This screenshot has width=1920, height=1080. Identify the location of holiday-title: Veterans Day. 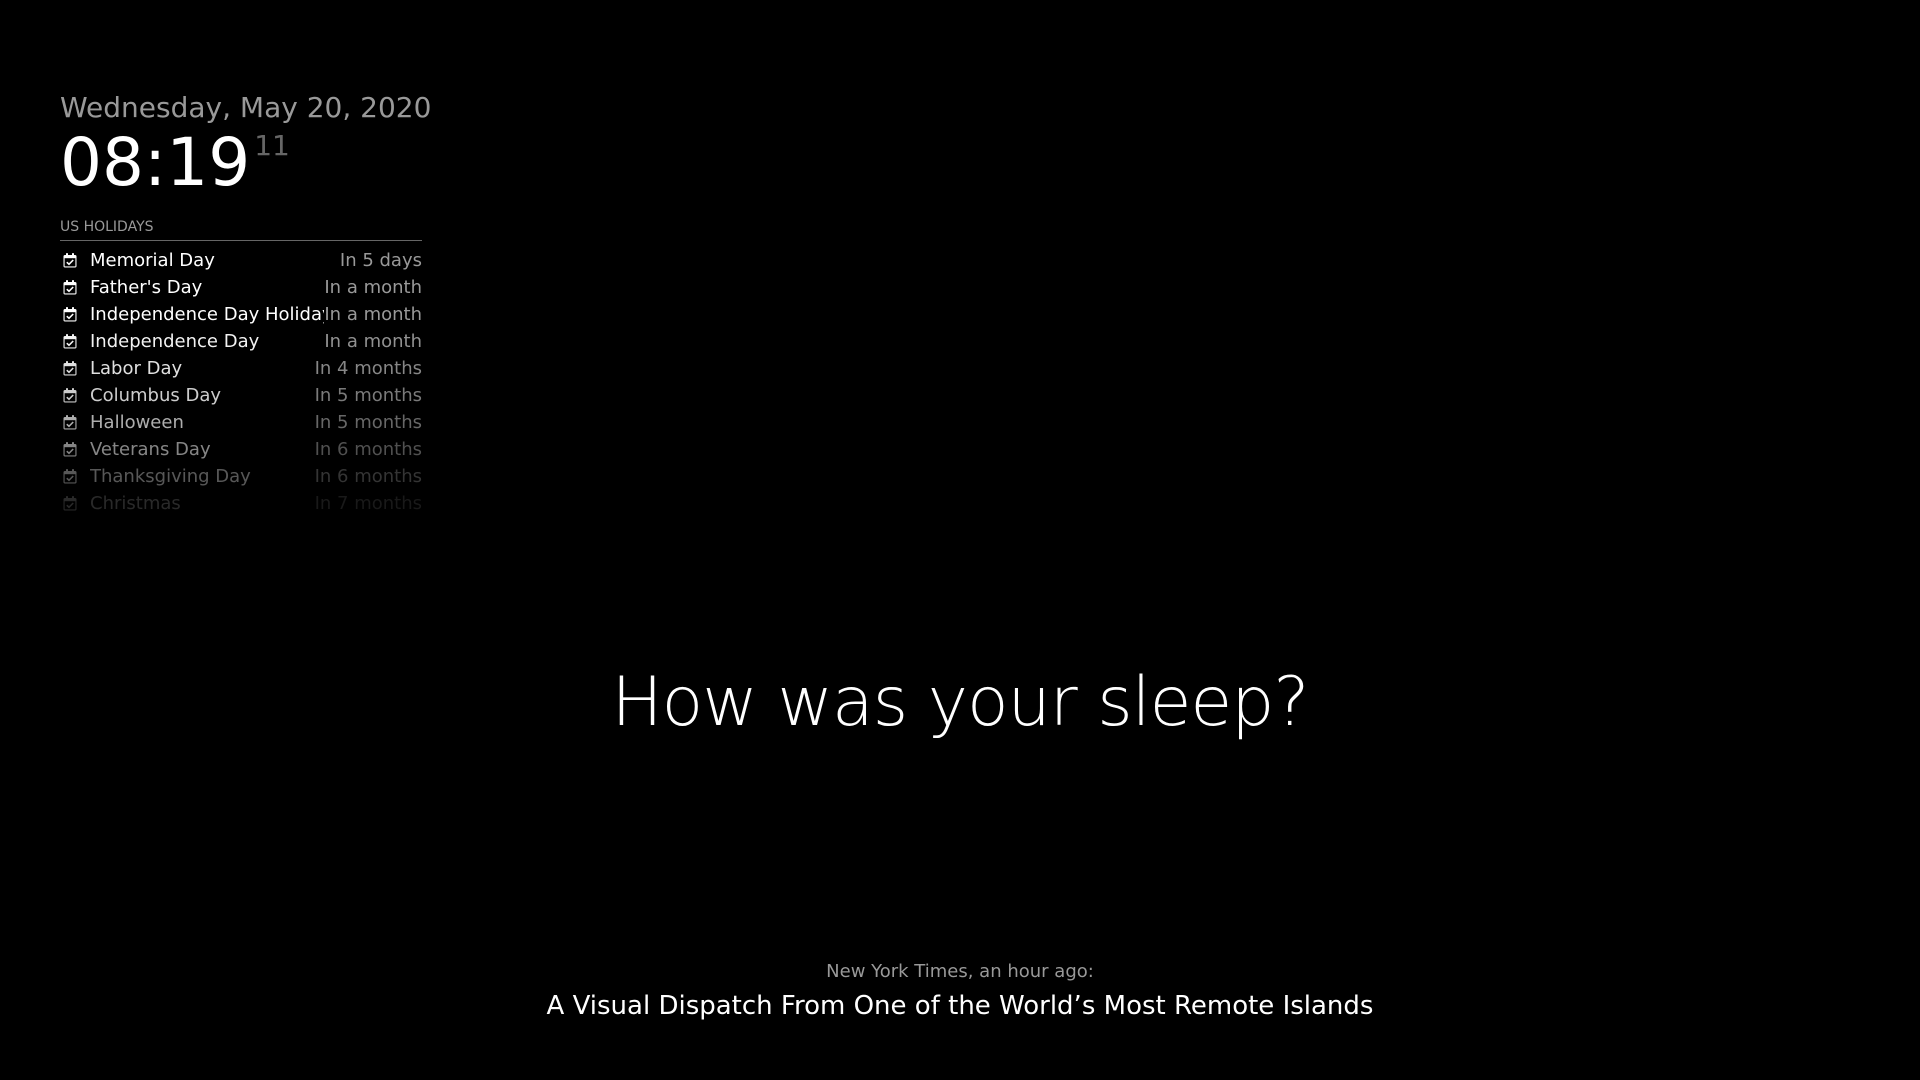
(150, 449).